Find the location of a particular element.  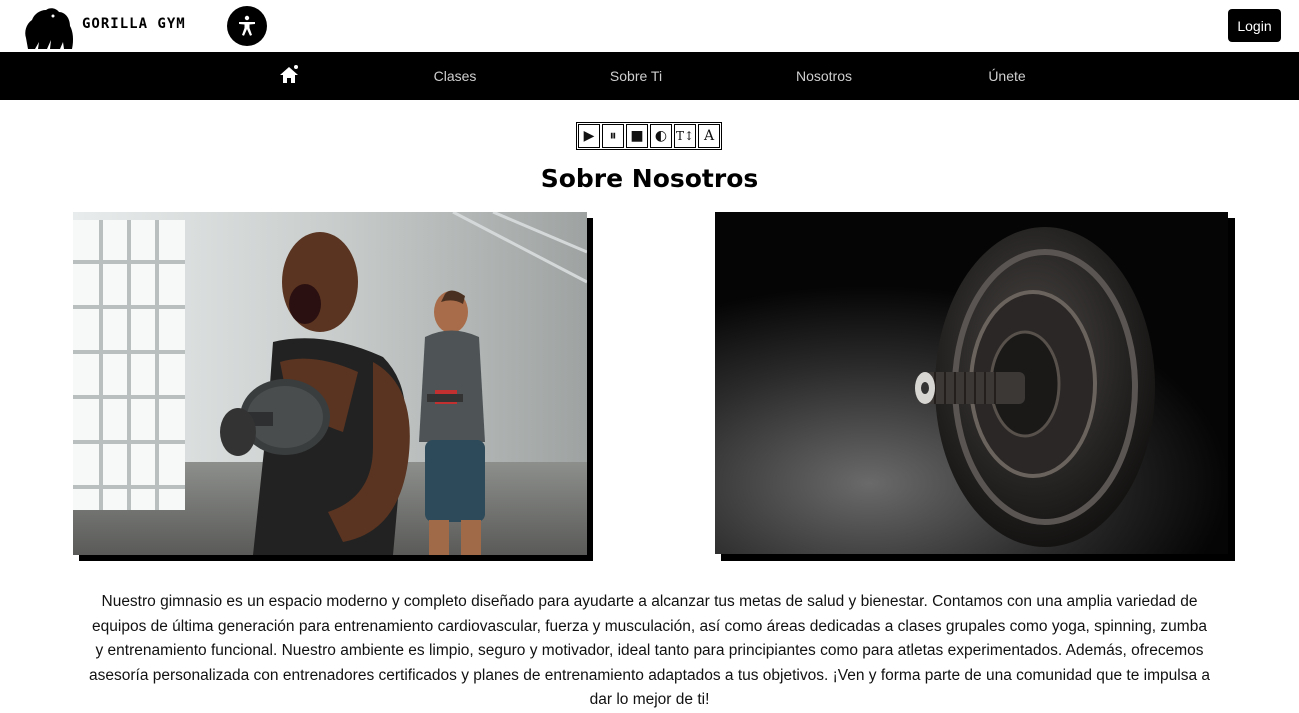

pause-icon: ⏸ is located at coordinates (613, 136).